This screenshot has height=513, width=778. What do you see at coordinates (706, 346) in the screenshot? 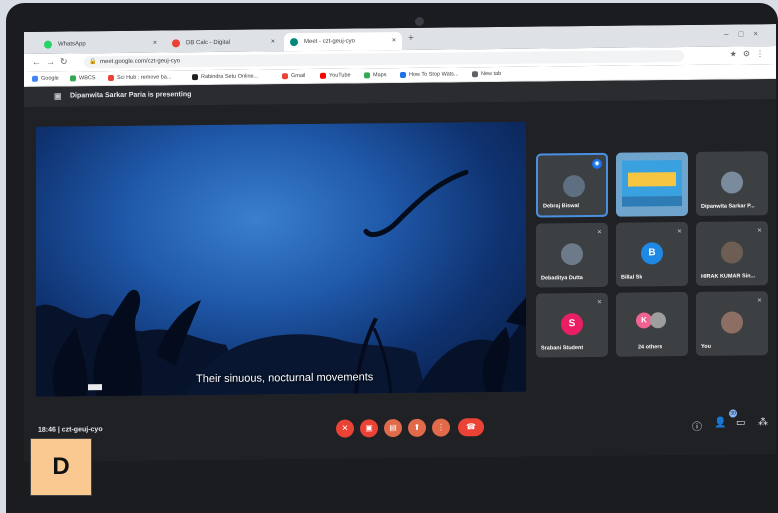
I see `participant-name: You` at bounding box center [706, 346].